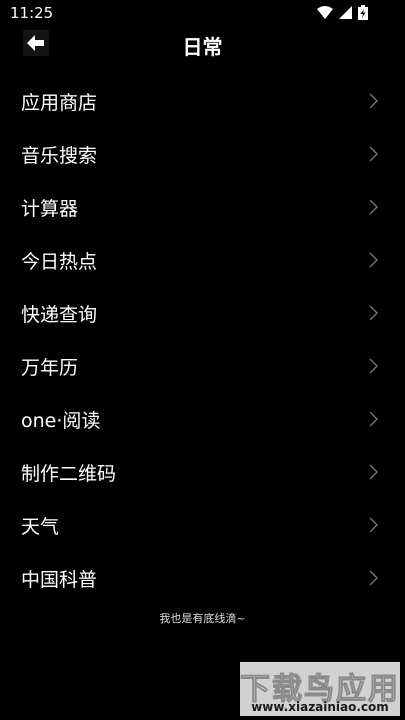  Describe the element at coordinates (202, 524) in the screenshot. I see `menu-item-weather: 天气` at that location.